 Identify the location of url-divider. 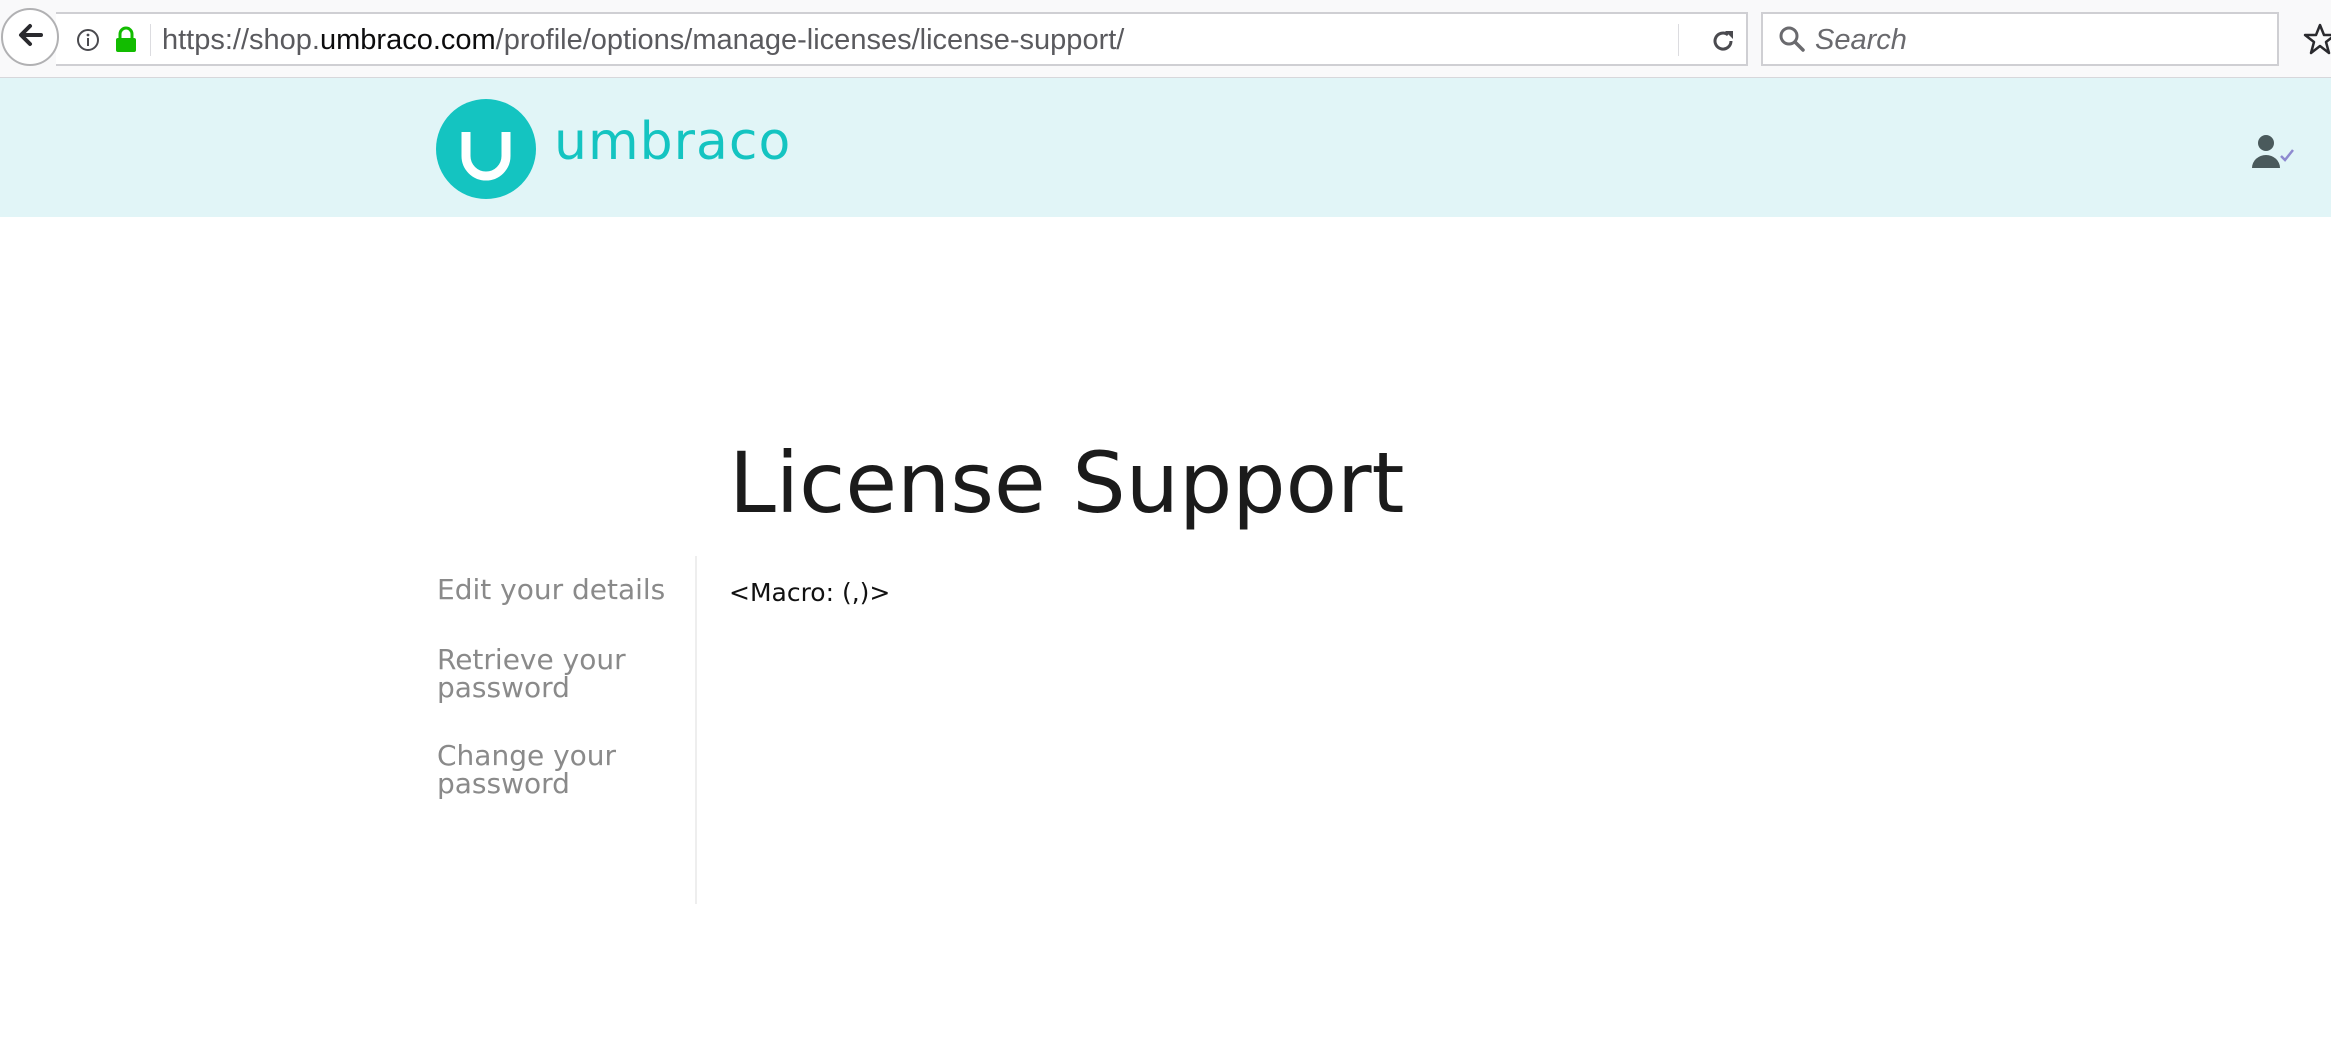
(150, 40).